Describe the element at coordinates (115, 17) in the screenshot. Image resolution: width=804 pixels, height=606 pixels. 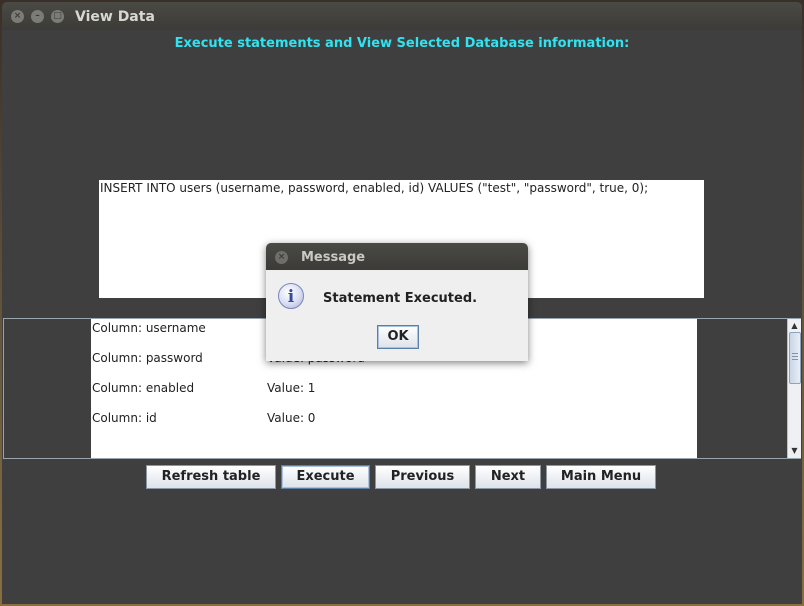
I see `window-title: View Data` at that location.